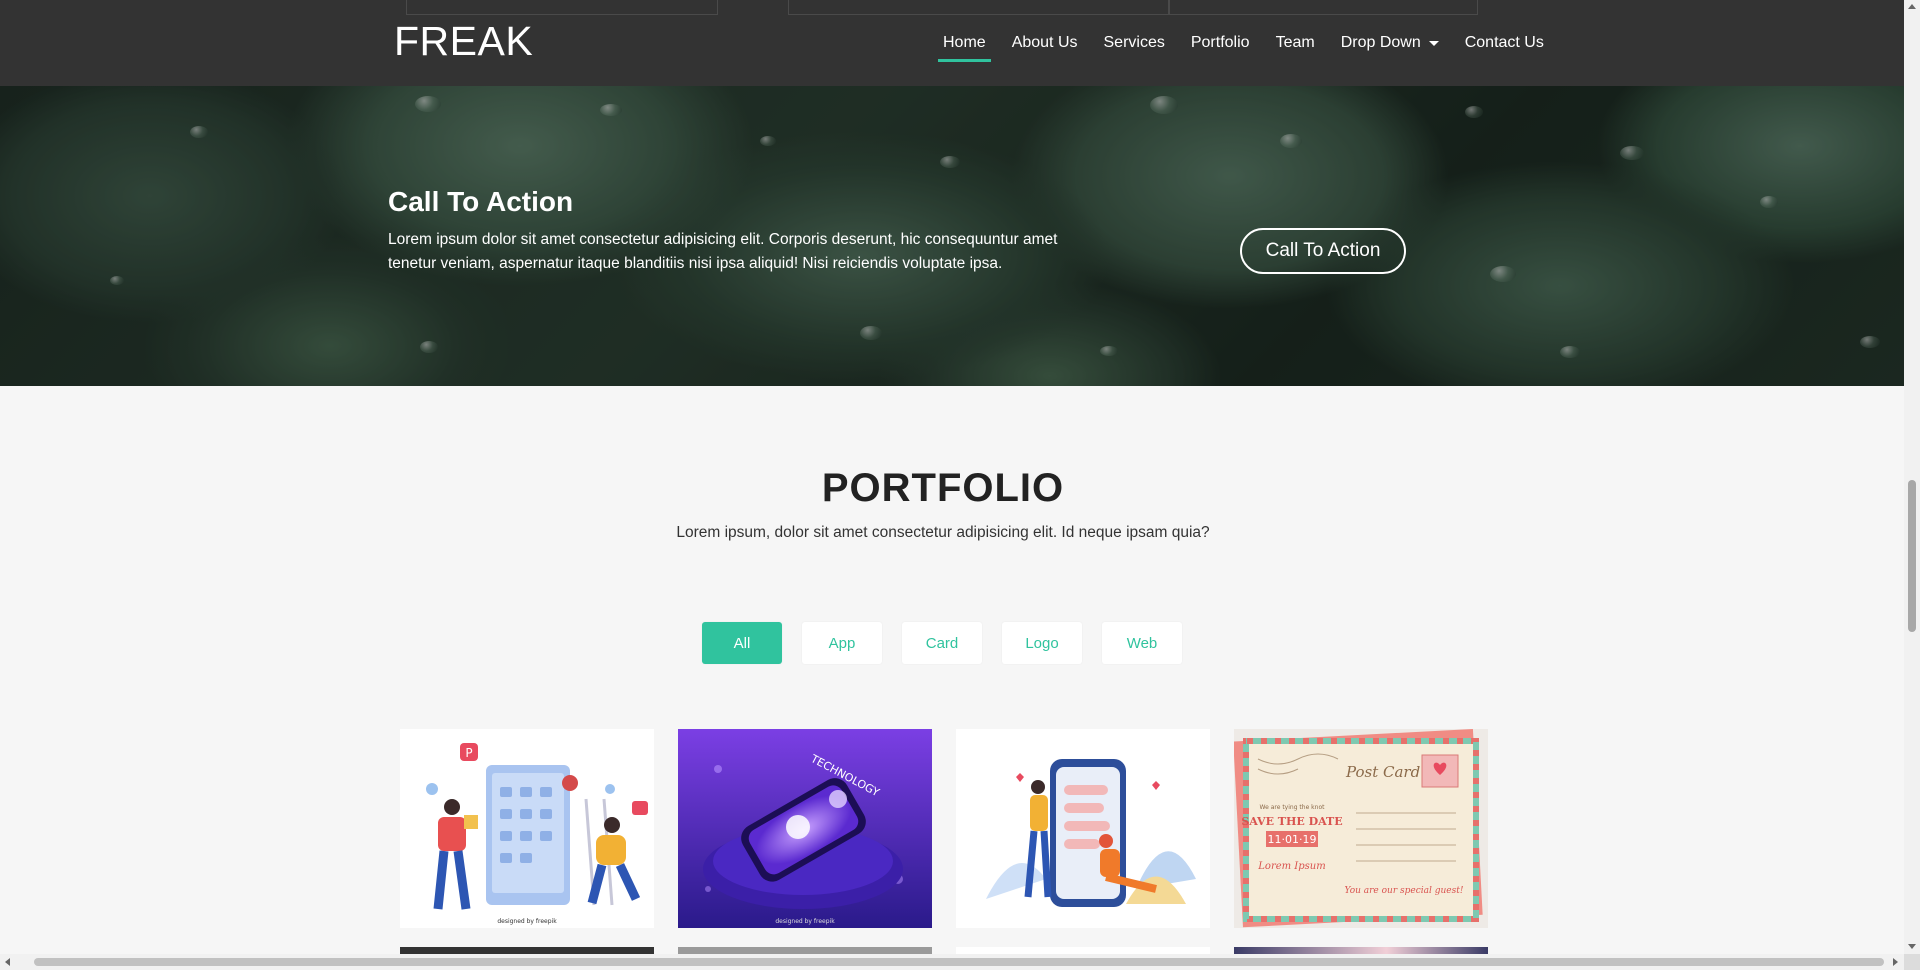  What do you see at coordinates (1433, 43) in the screenshot?
I see `caret-down-icon` at bounding box center [1433, 43].